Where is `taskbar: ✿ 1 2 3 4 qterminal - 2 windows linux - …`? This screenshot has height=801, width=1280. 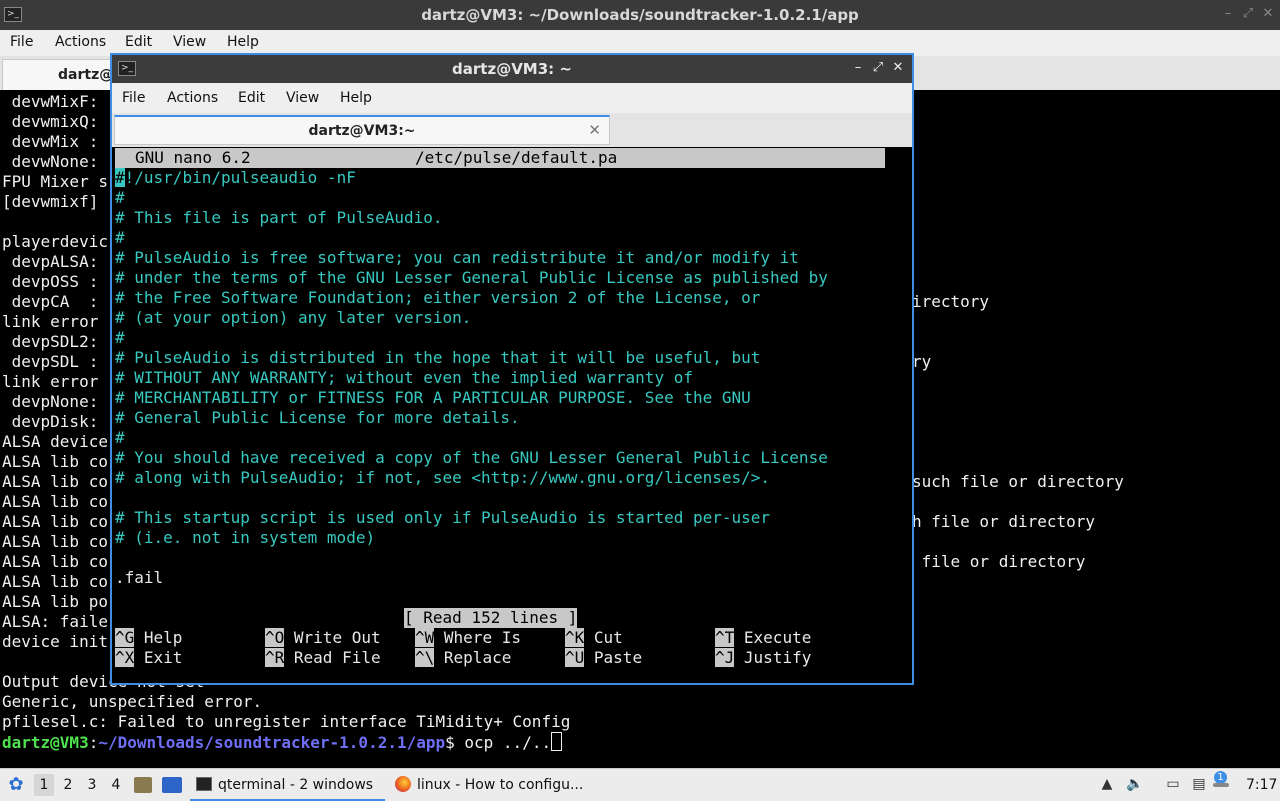 taskbar: ✿ 1 2 3 4 qterminal - 2 windows linux - … is located at coordinates (640, 784).